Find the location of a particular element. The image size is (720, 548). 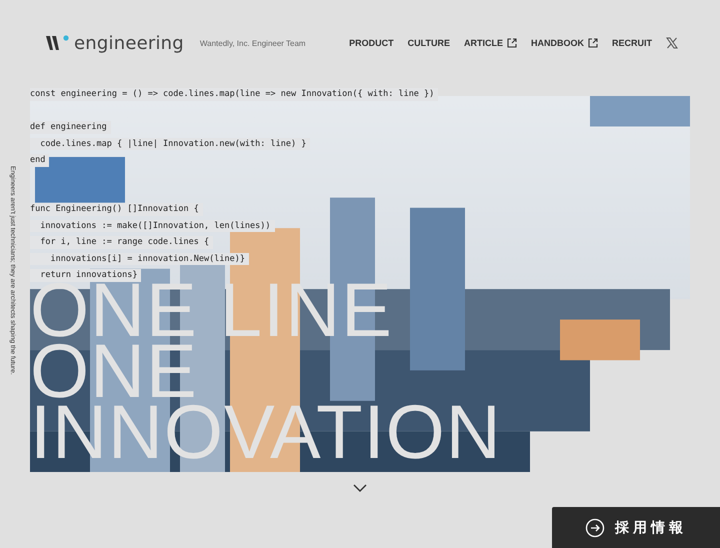

nav-link: CULTURE is located at coordinates (429, 43).